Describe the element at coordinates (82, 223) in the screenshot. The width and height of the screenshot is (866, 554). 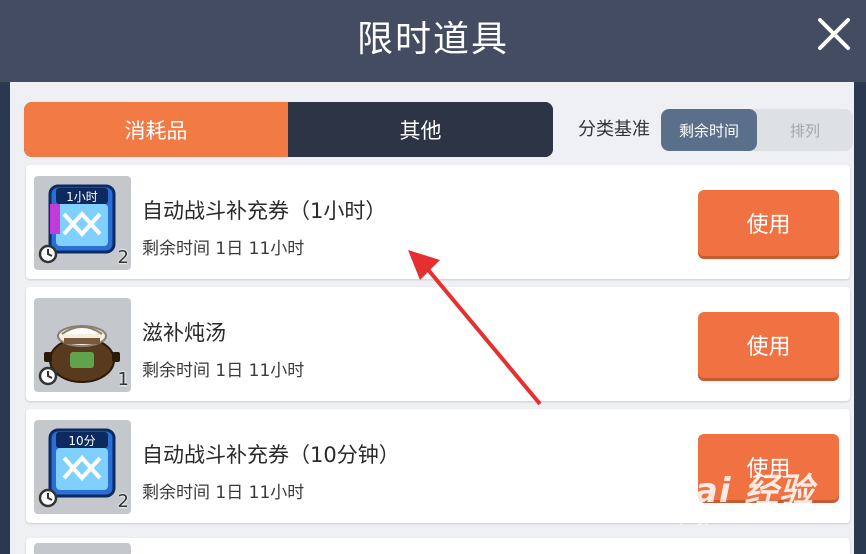
I see `item-icon-slot: 1小时 2` at that location.